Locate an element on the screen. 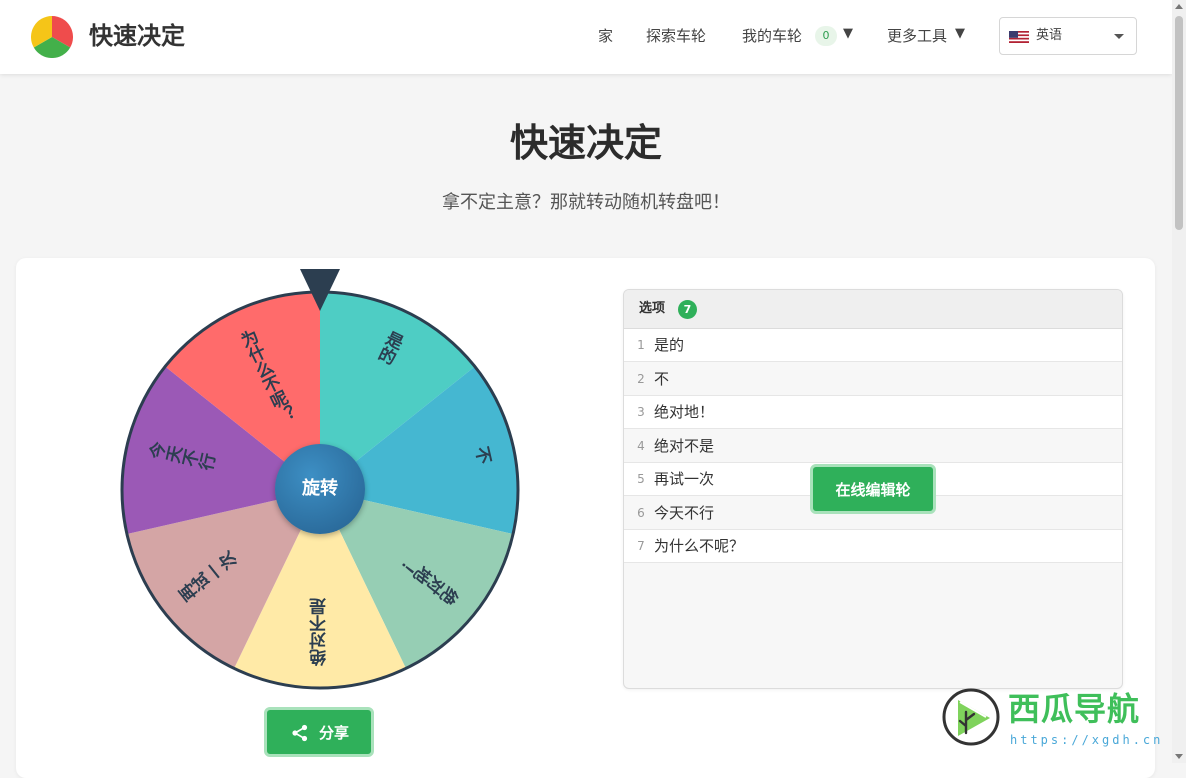 This screenshot has width=1186, height=778. option-number: 5 is located at coordinates (641, 479).